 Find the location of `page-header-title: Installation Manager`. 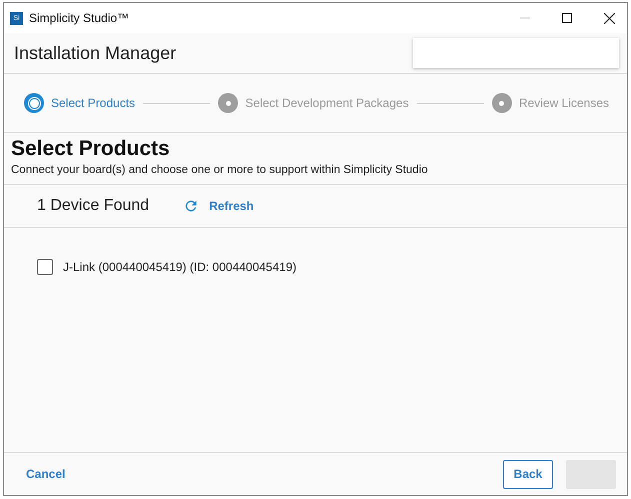

page-header-title: Installation Manager is located at coordinates (95, 53).